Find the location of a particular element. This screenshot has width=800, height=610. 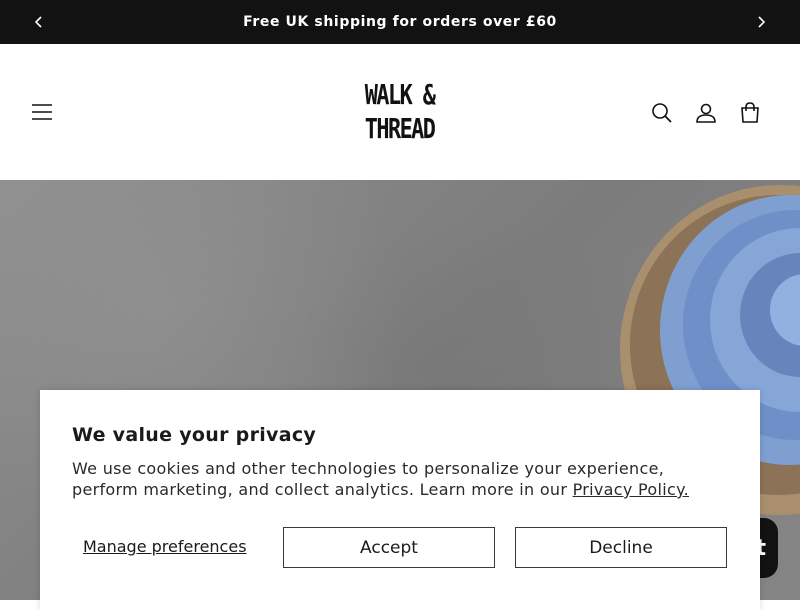

logo-line-2: THREAD is located at coordinates (400, 128).